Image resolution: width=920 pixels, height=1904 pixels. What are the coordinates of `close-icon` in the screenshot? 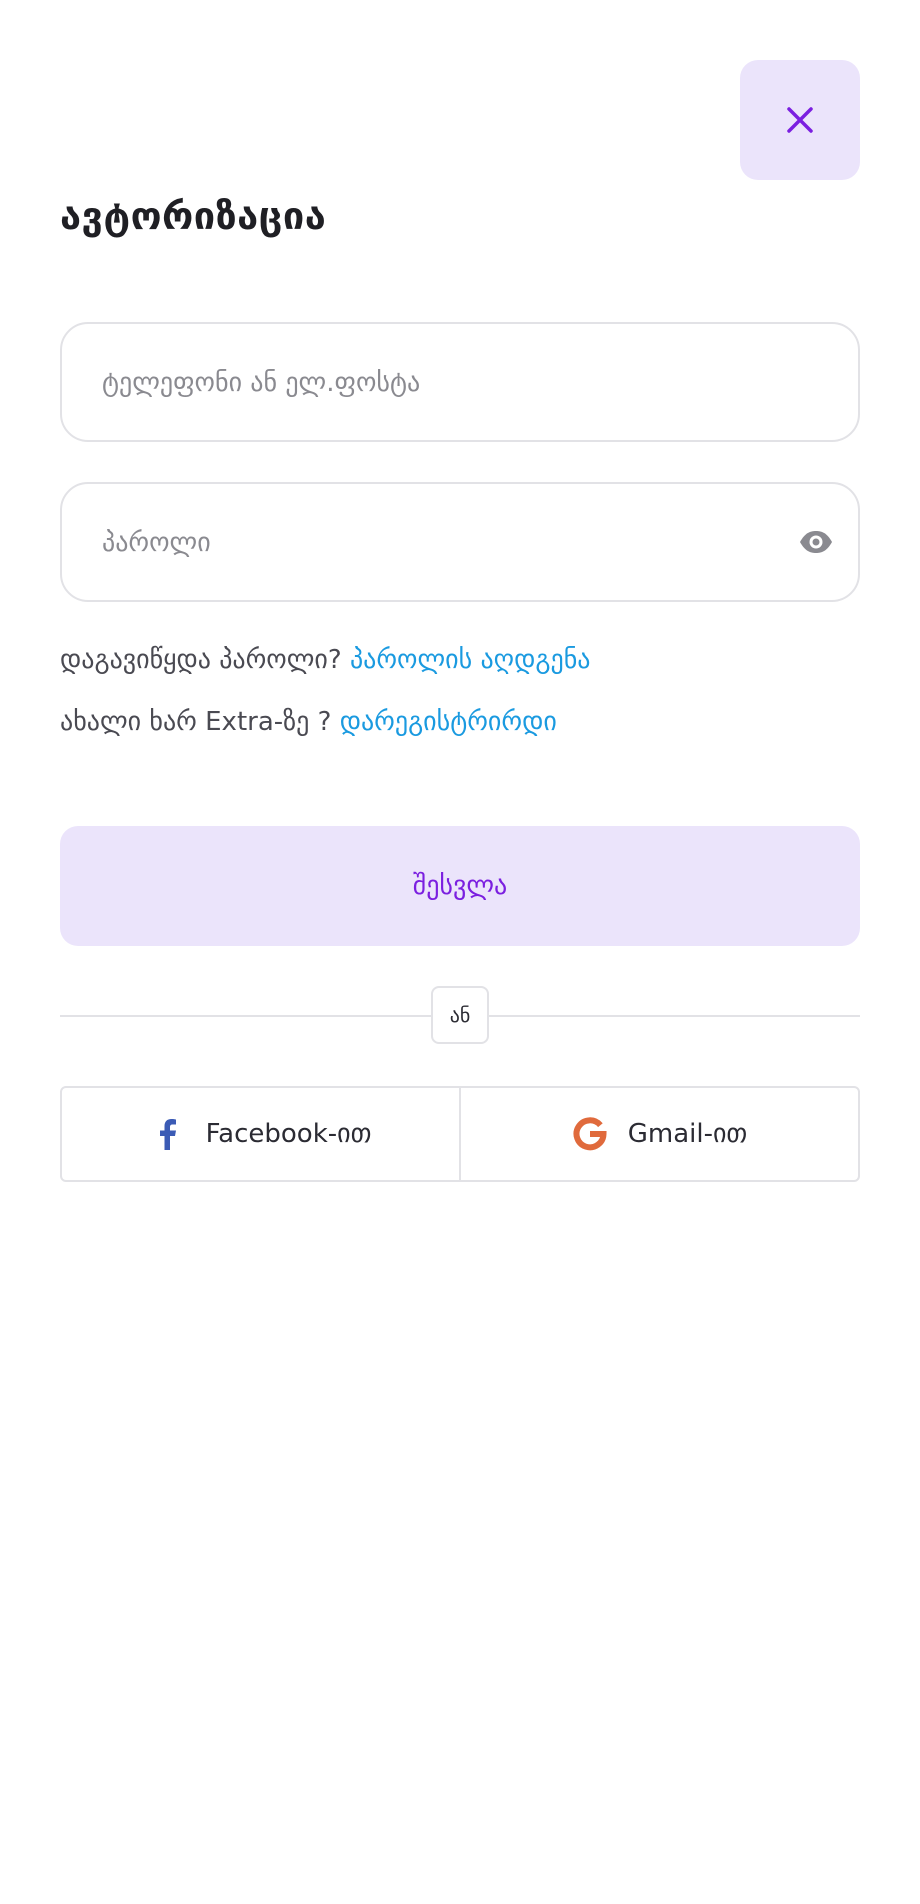 It's located at (800, 120).